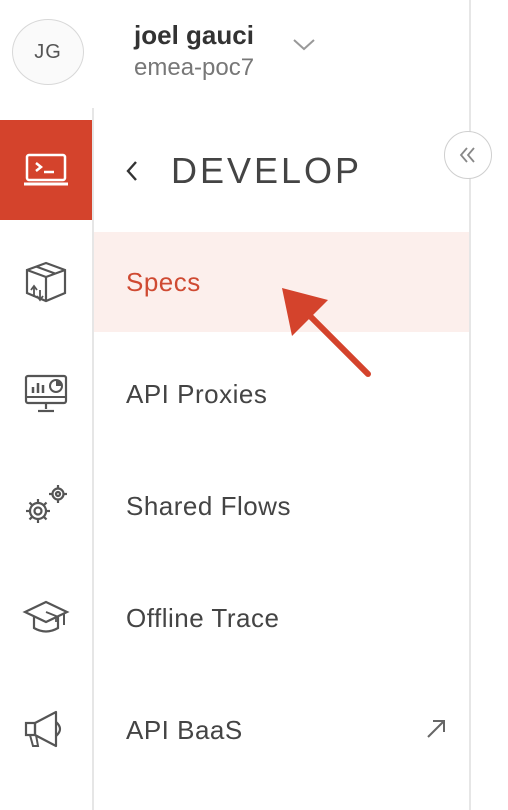 This screenshot has height=810, width=508. I want to click on gears-icon, so click(46, 504).